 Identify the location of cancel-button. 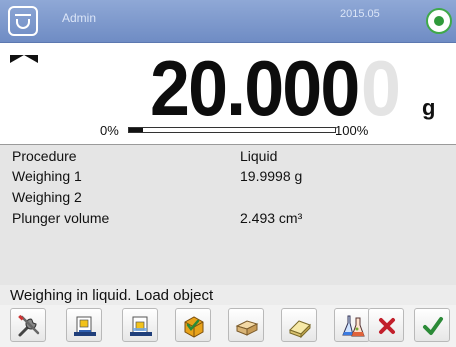
(386, 325).